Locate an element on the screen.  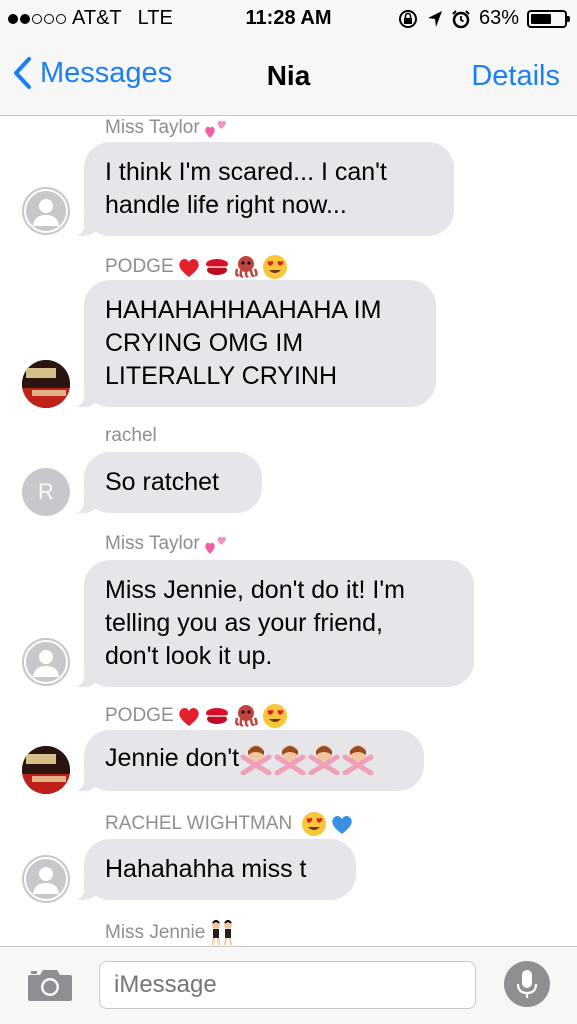
message-text-line: LITERALLY CRYINH is located at coordinates (221, 376).